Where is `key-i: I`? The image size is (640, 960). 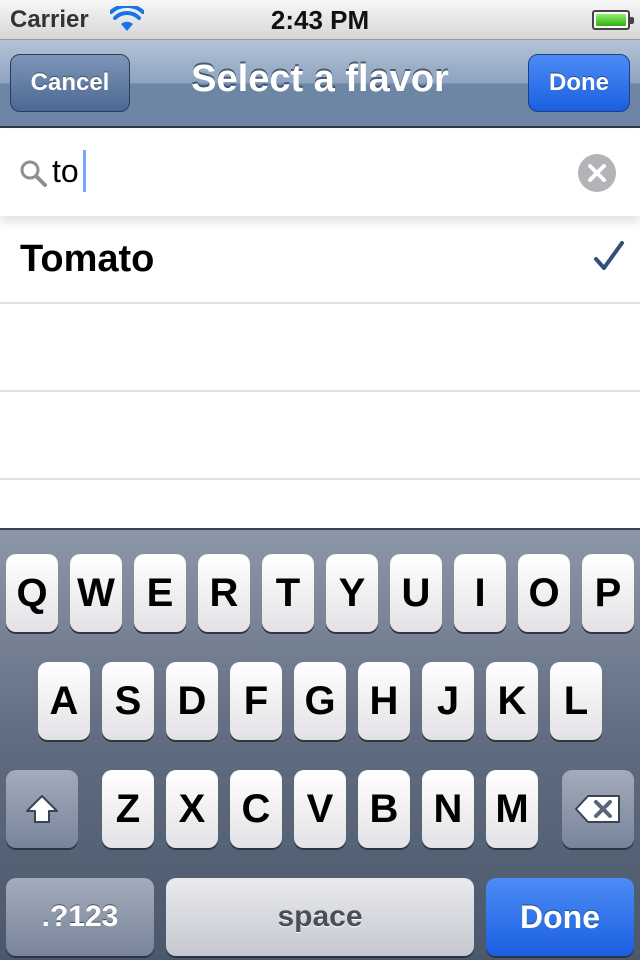 key-i: I is located at coordinates (480, 593).